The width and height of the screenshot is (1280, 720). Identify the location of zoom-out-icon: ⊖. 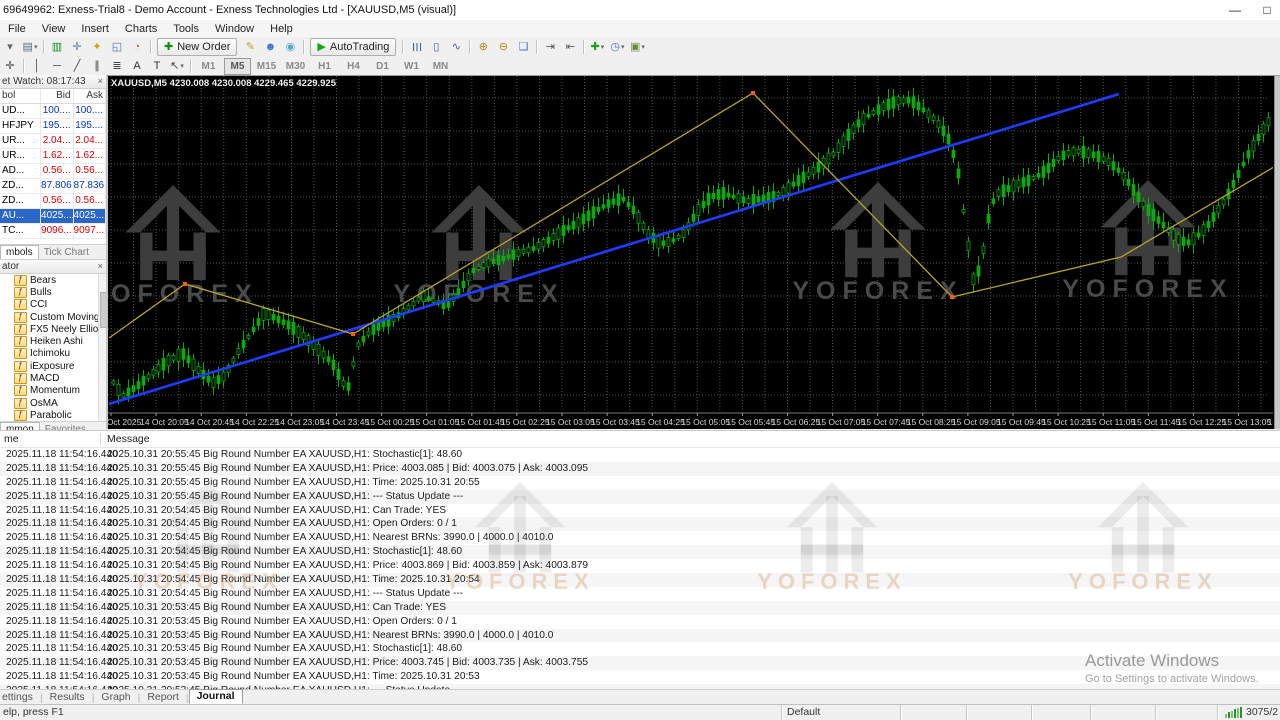
(503, 47).